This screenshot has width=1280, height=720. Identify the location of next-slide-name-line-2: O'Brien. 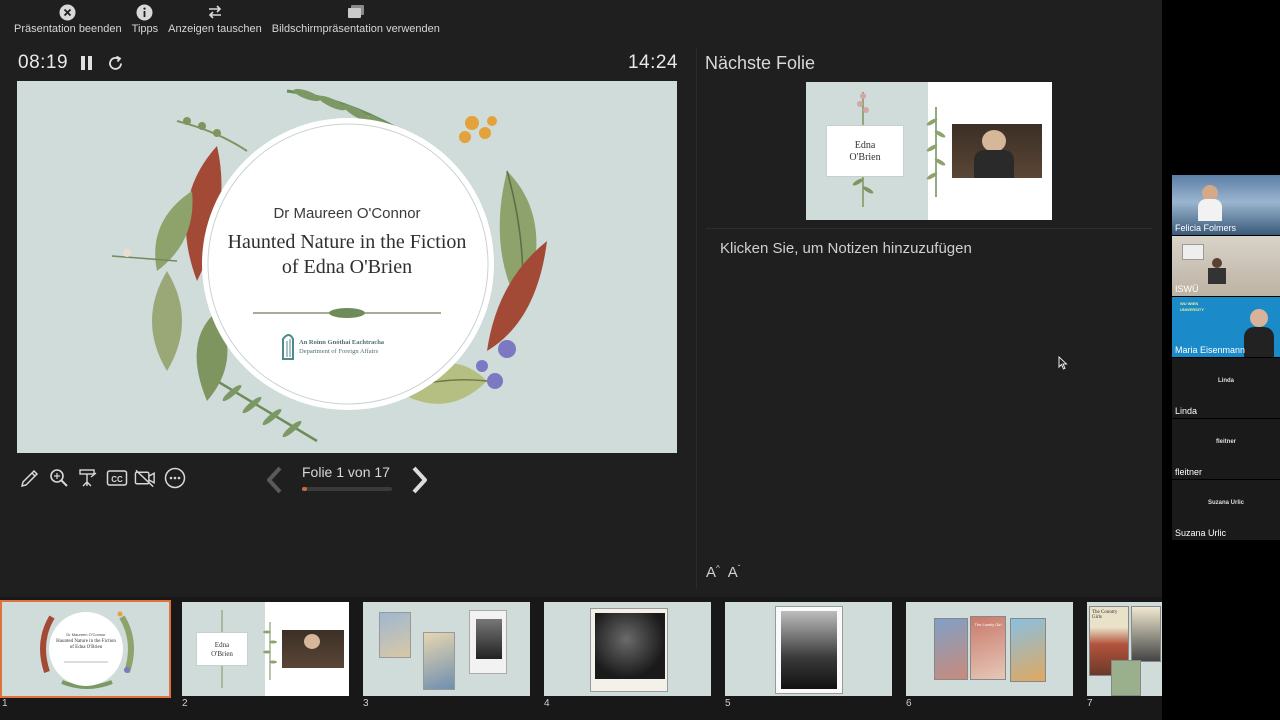
(865, 157).